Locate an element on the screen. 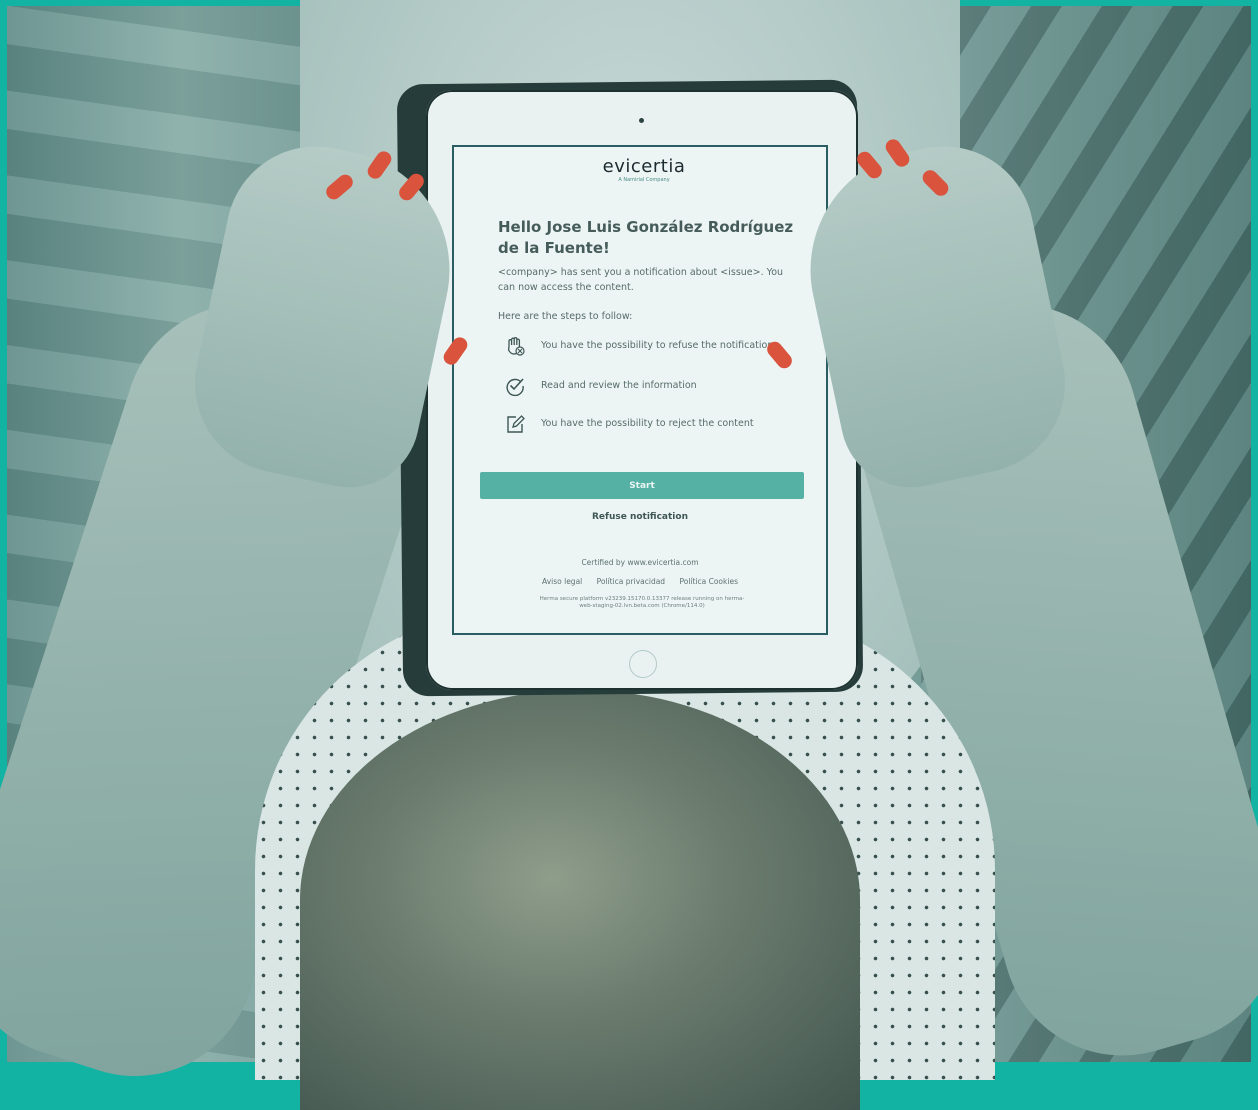 This screenshot has height=1110, width=1258. footer-link-privacy: Política privacidad is located at coordinates (631, 581).